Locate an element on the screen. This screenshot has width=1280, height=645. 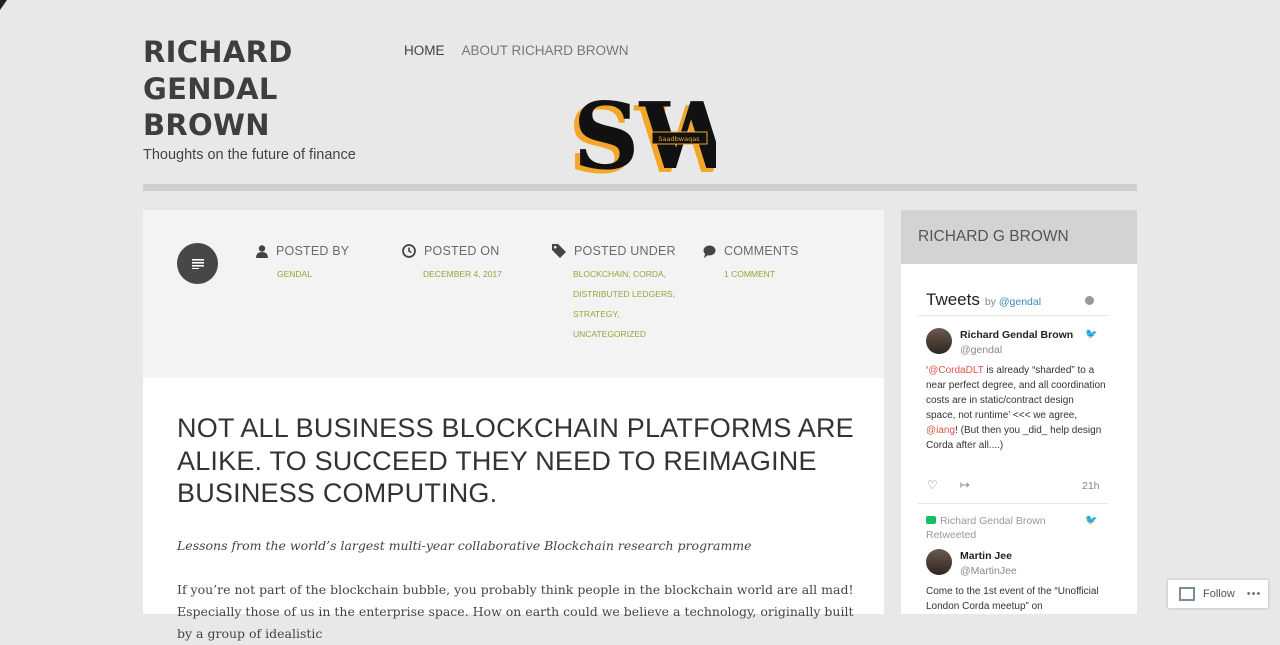
text-lines-icon is located at coordinates (197, 263).